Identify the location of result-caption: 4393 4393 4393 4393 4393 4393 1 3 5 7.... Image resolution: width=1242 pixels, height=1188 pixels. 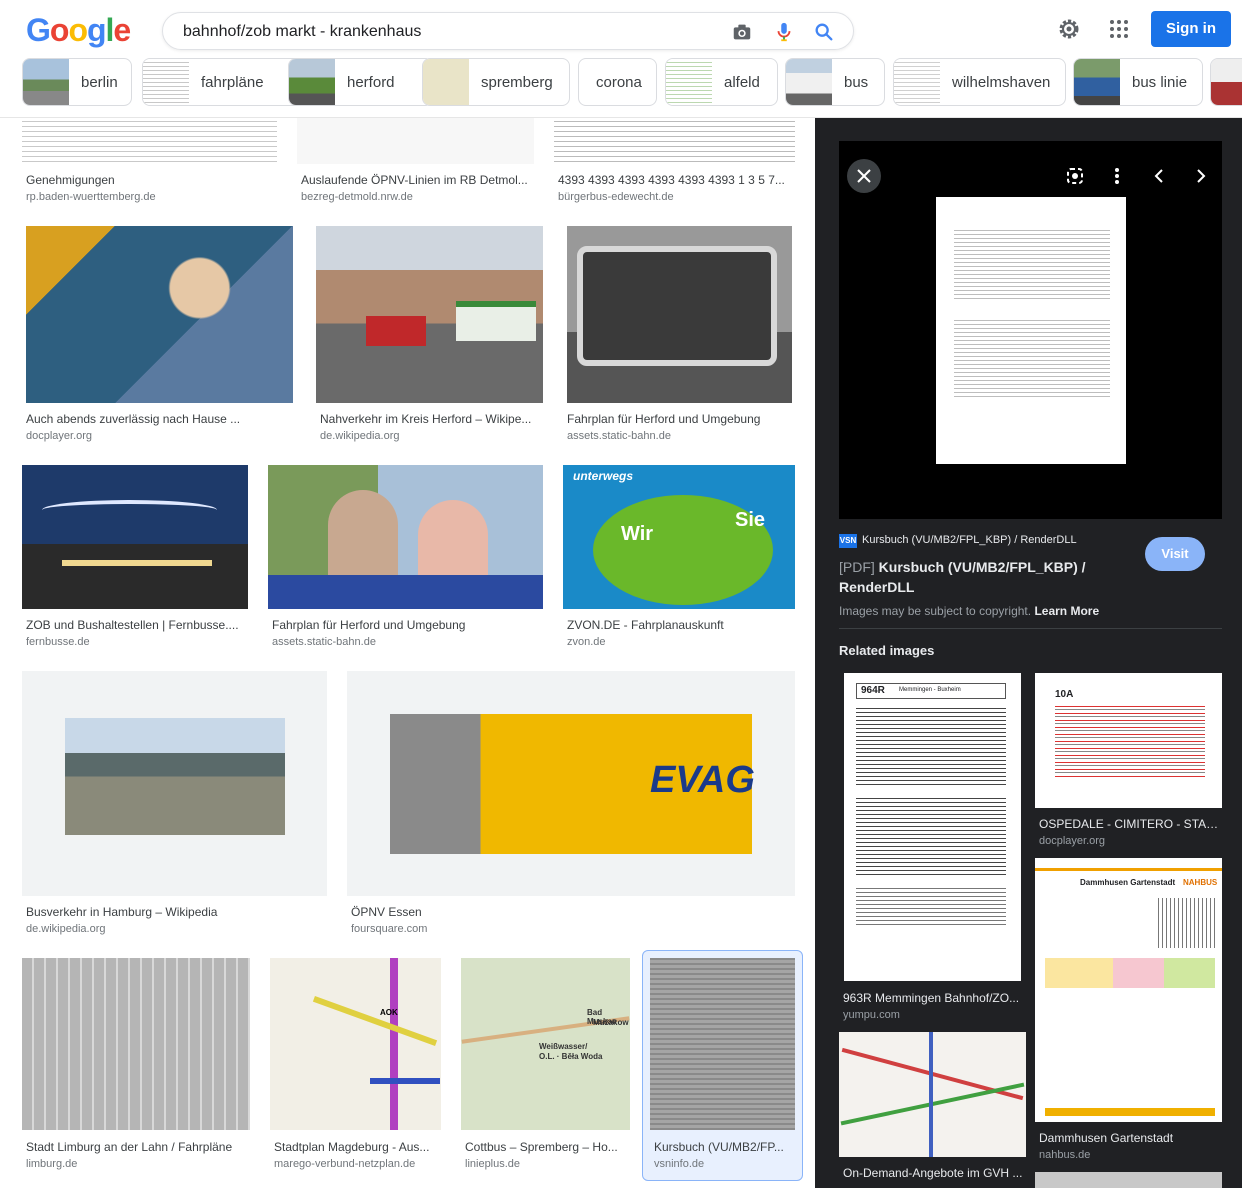
(676, 180).